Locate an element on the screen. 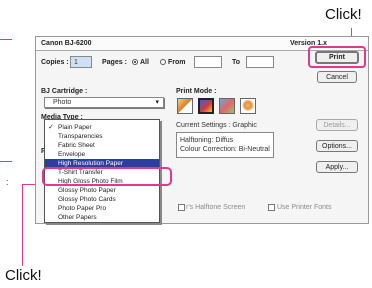  photo-mode-icon is located at coordinates (227, 106).